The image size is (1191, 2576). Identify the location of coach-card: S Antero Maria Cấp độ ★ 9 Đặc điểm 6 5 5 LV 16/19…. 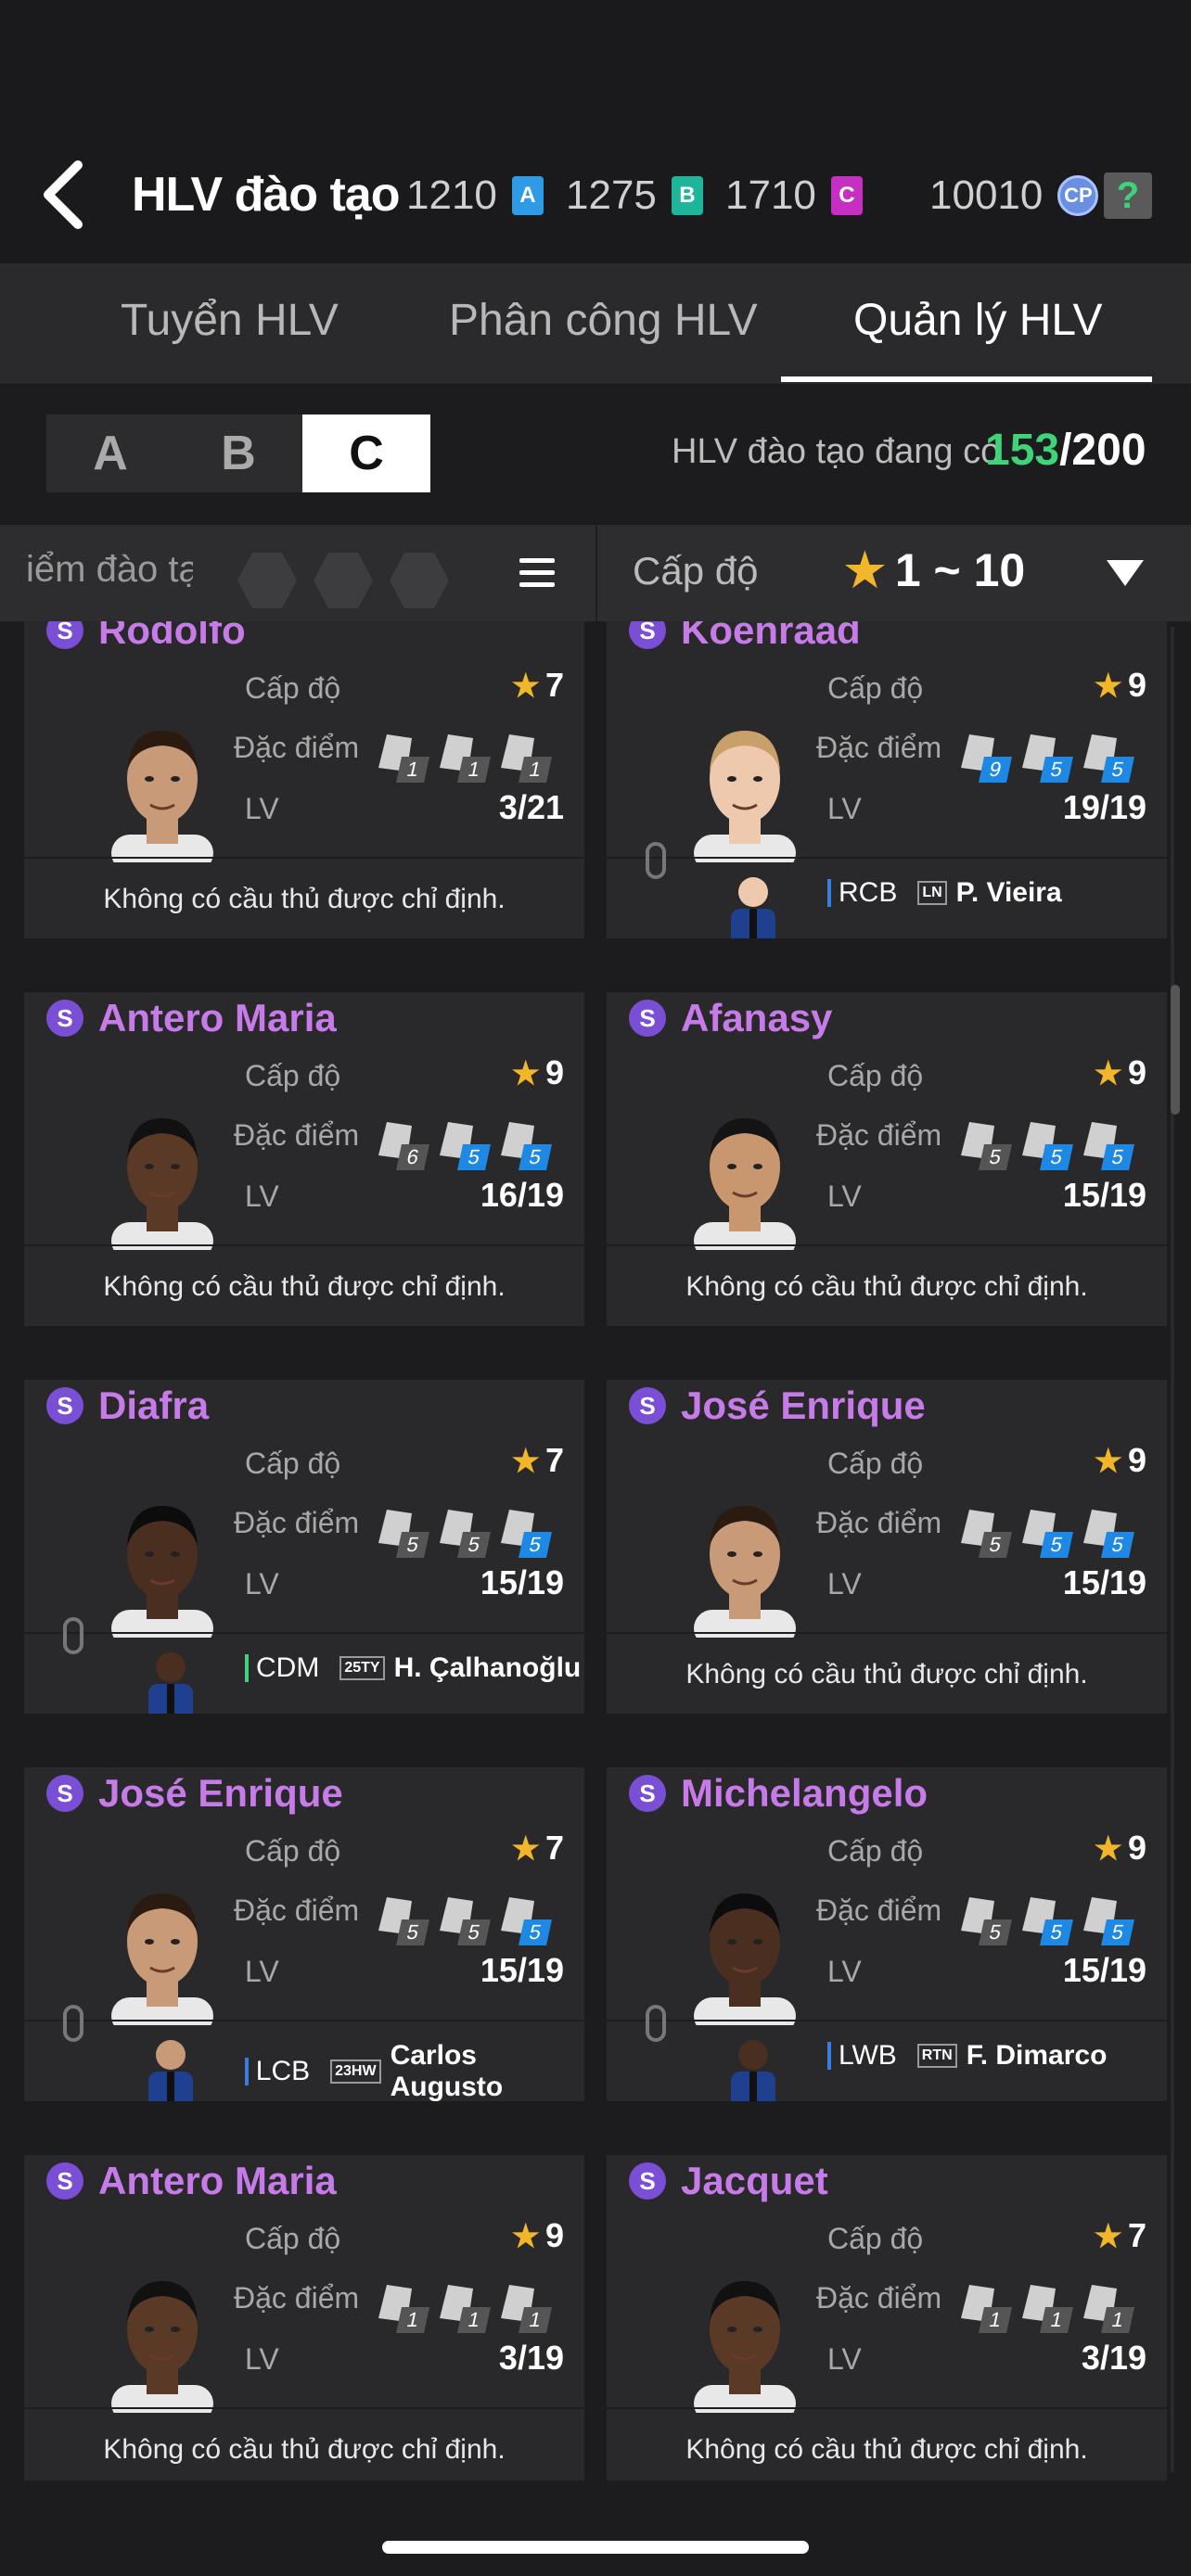
(304, 1159).